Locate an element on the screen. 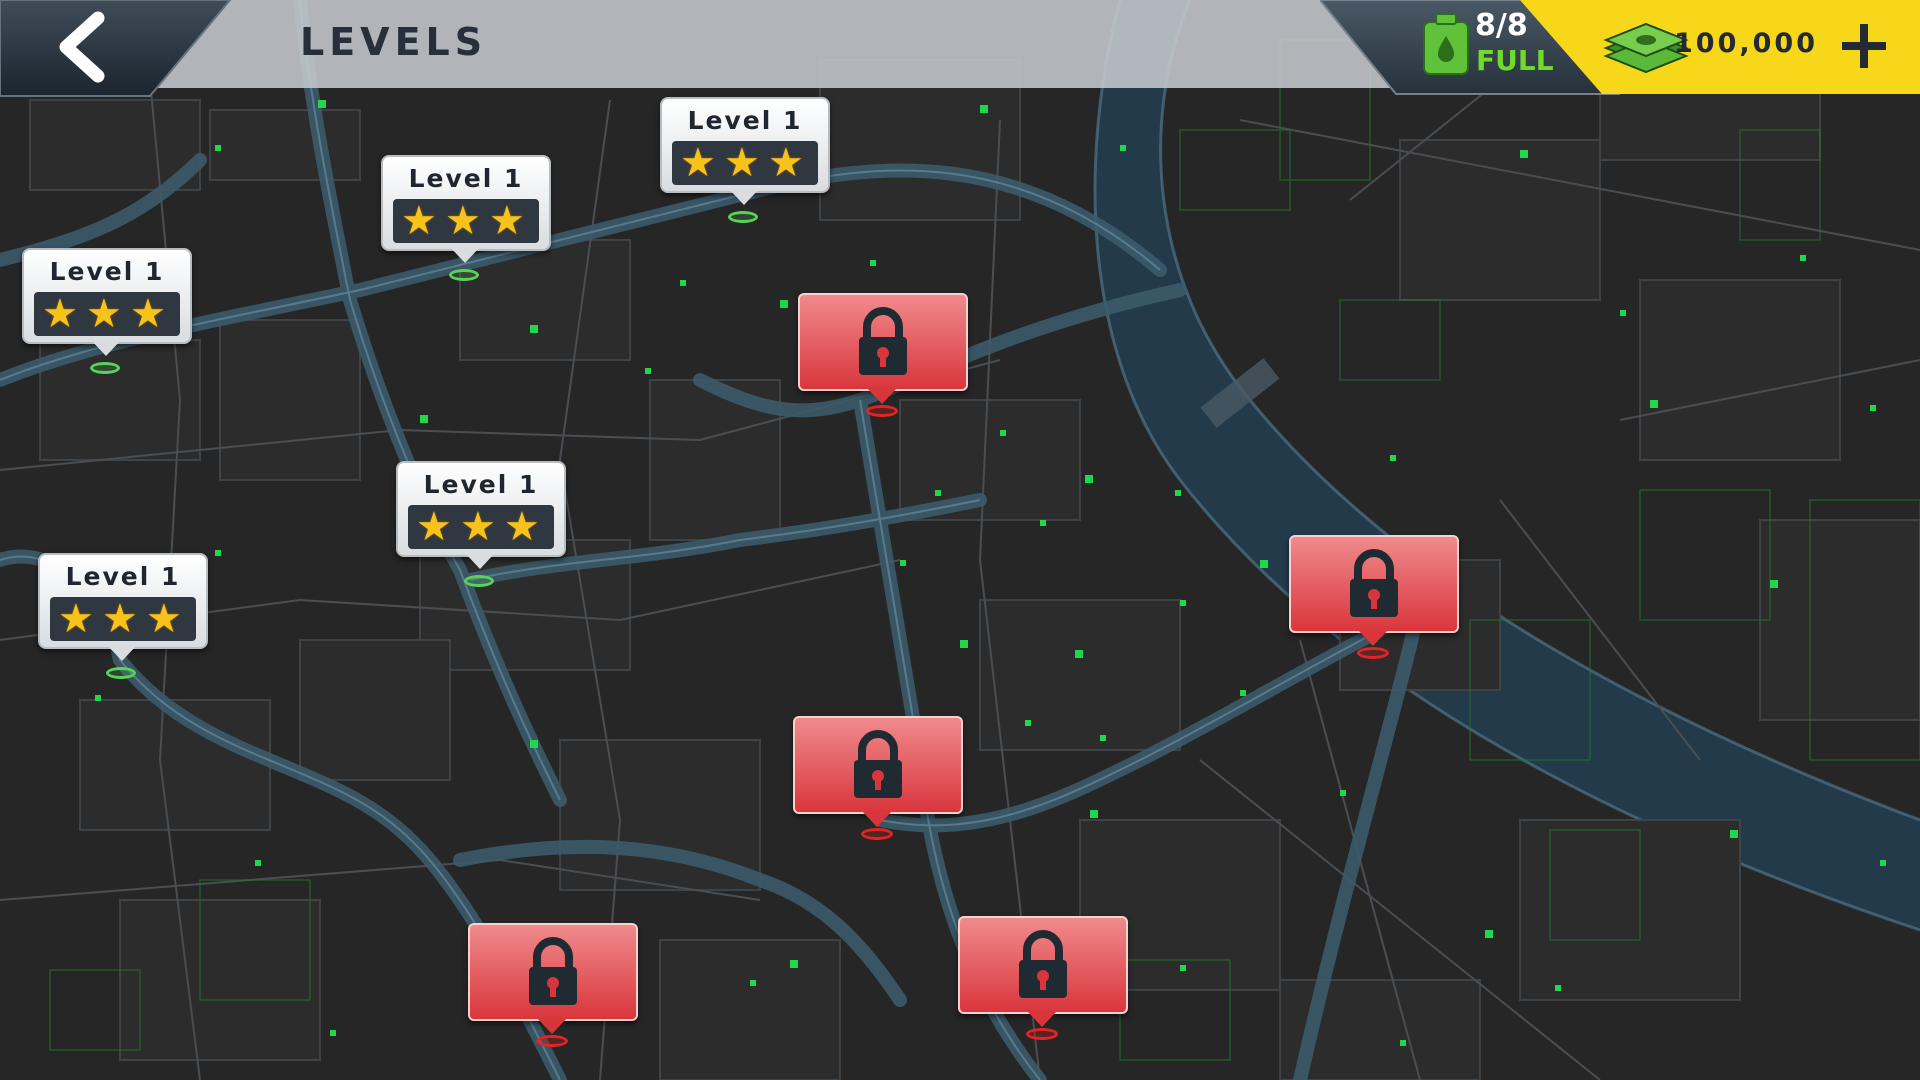 The height and width of the screenshot is (1080, 1920). back-button is located at coordinates (118, 49).